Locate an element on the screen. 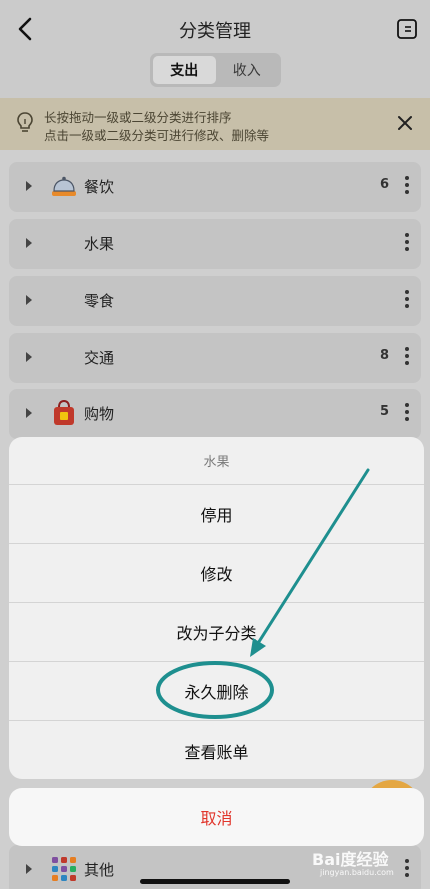 The width and height of the screenshot is (430, 889). category-label: 水果 is located at coordinates (99, 244).